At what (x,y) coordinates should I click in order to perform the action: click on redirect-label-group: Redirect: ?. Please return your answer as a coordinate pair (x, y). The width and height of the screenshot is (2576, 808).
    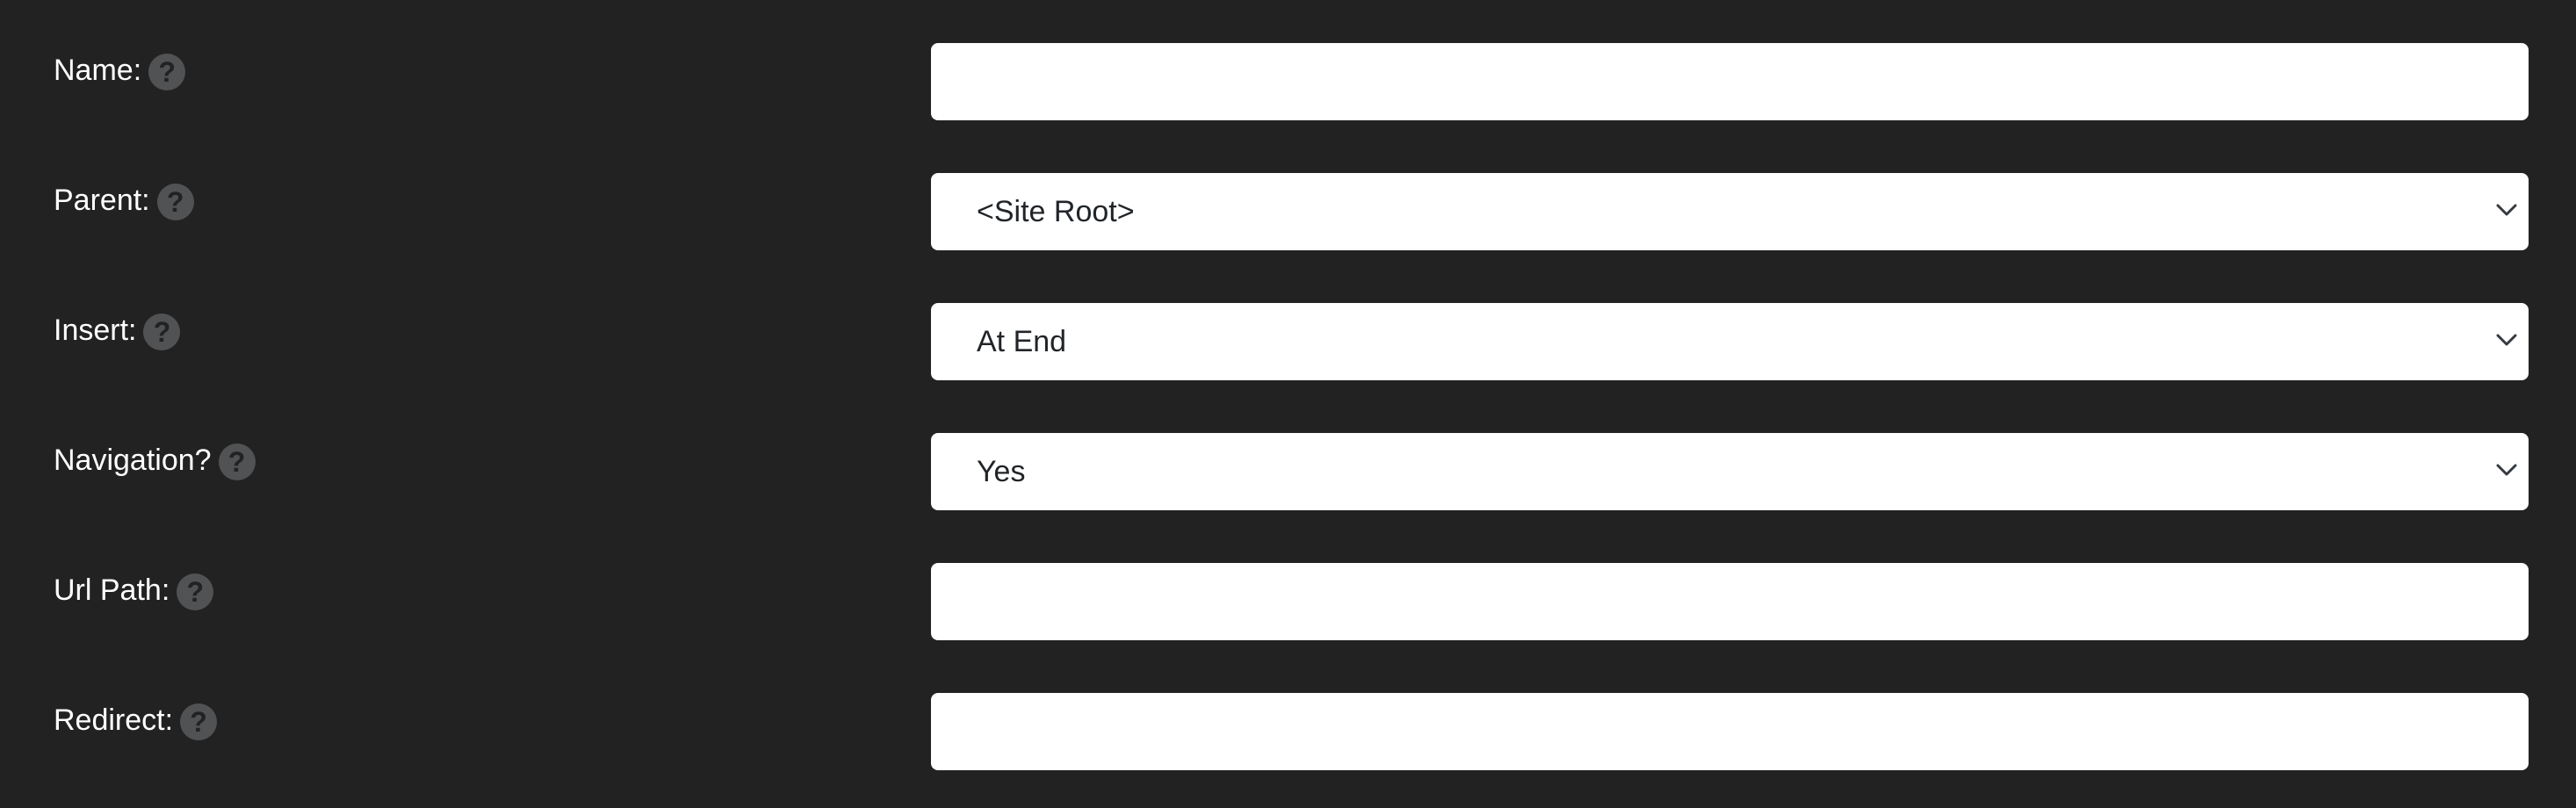
    Looking at the image, I should click on (136, 720).